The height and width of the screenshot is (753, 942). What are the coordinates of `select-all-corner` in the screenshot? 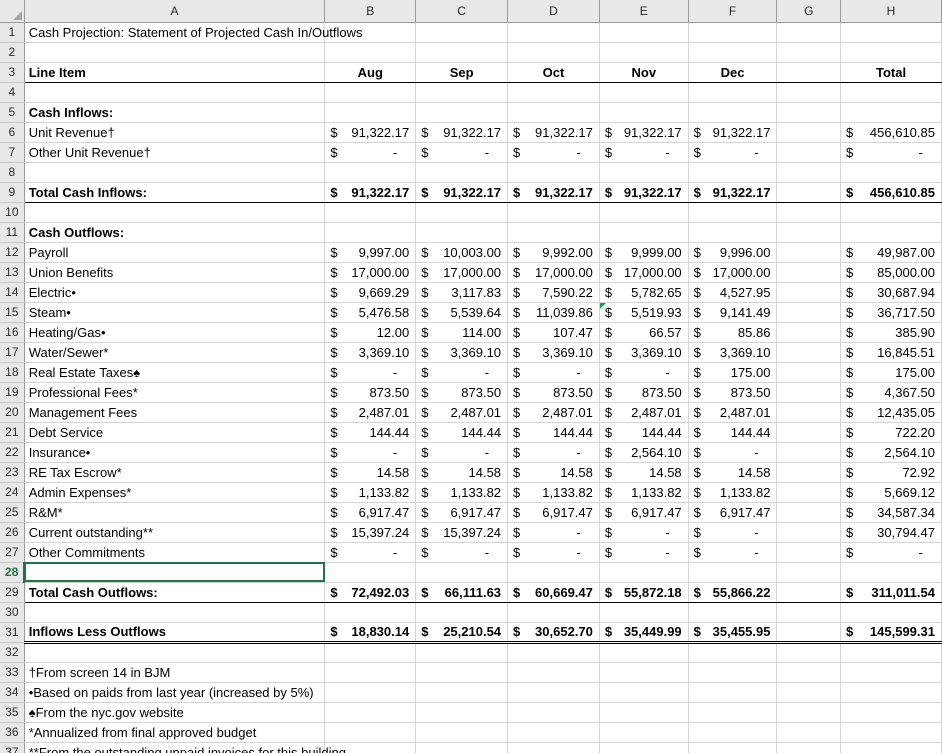 It's located at (12, 11).